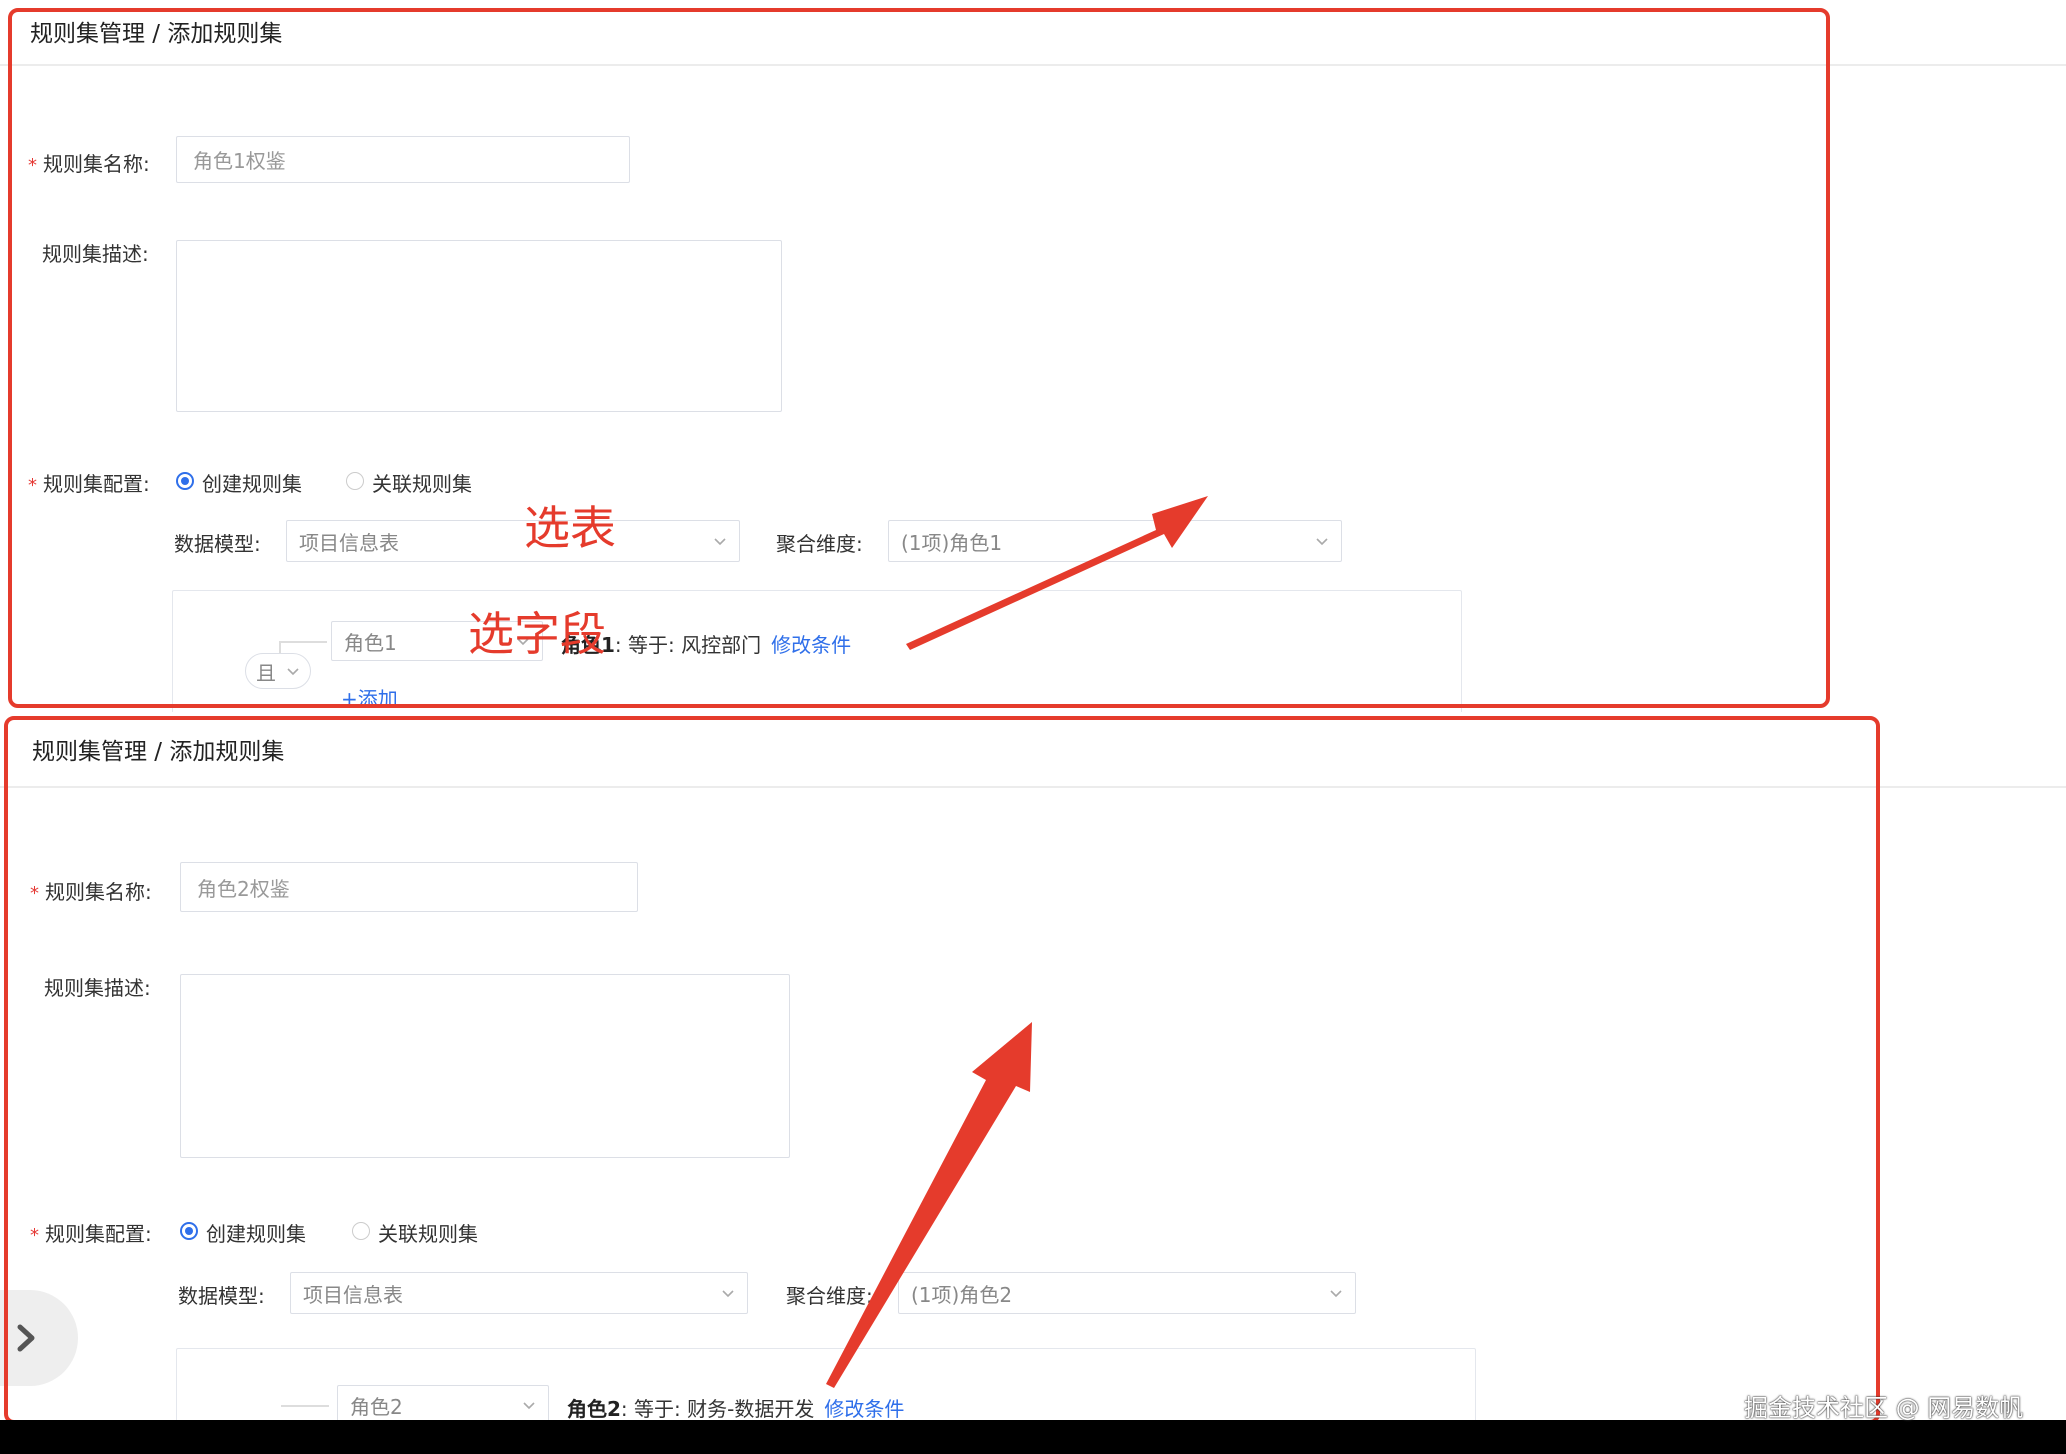  What do you see at coordinates (929, 1205) in the screenshot?
I see `arrow-2-icon` at bounding box center [929, 1205].